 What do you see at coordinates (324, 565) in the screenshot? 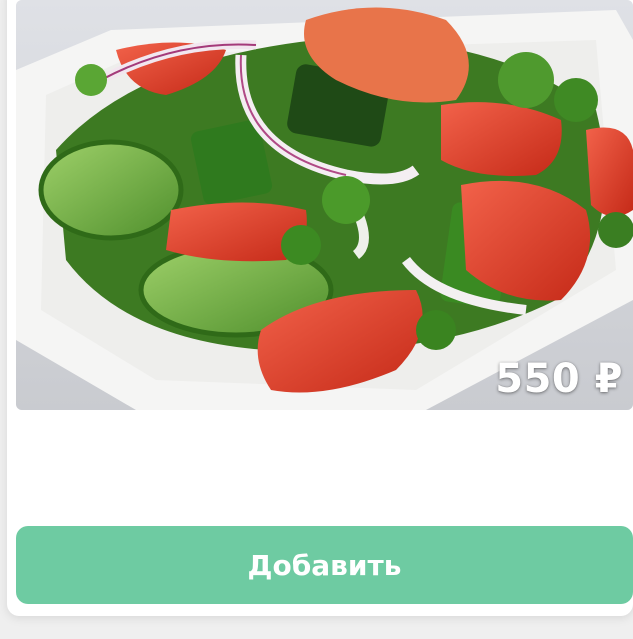
I see `add-button: Добавить` at bounding box center [324, 565].